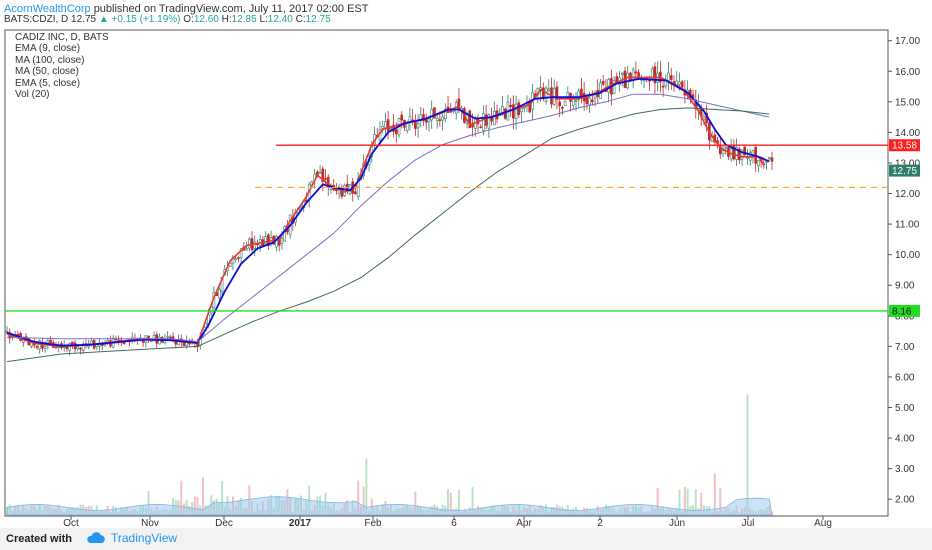 This screenshot has height=550, width=932. What do you see at coordinates (600, 523) in the screenshot?
I see `x-tick-label: 2` at bounding box center [600, 523].